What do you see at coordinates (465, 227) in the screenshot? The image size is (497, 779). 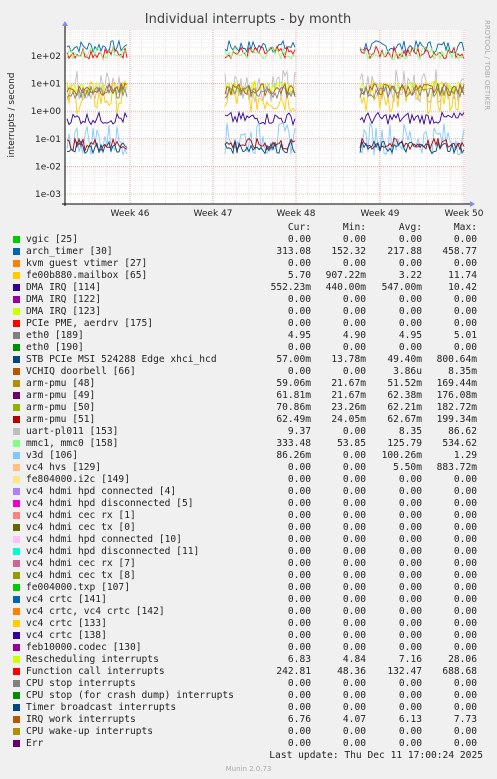 I see `header-max: Max:` at bounding box center [465, 227].